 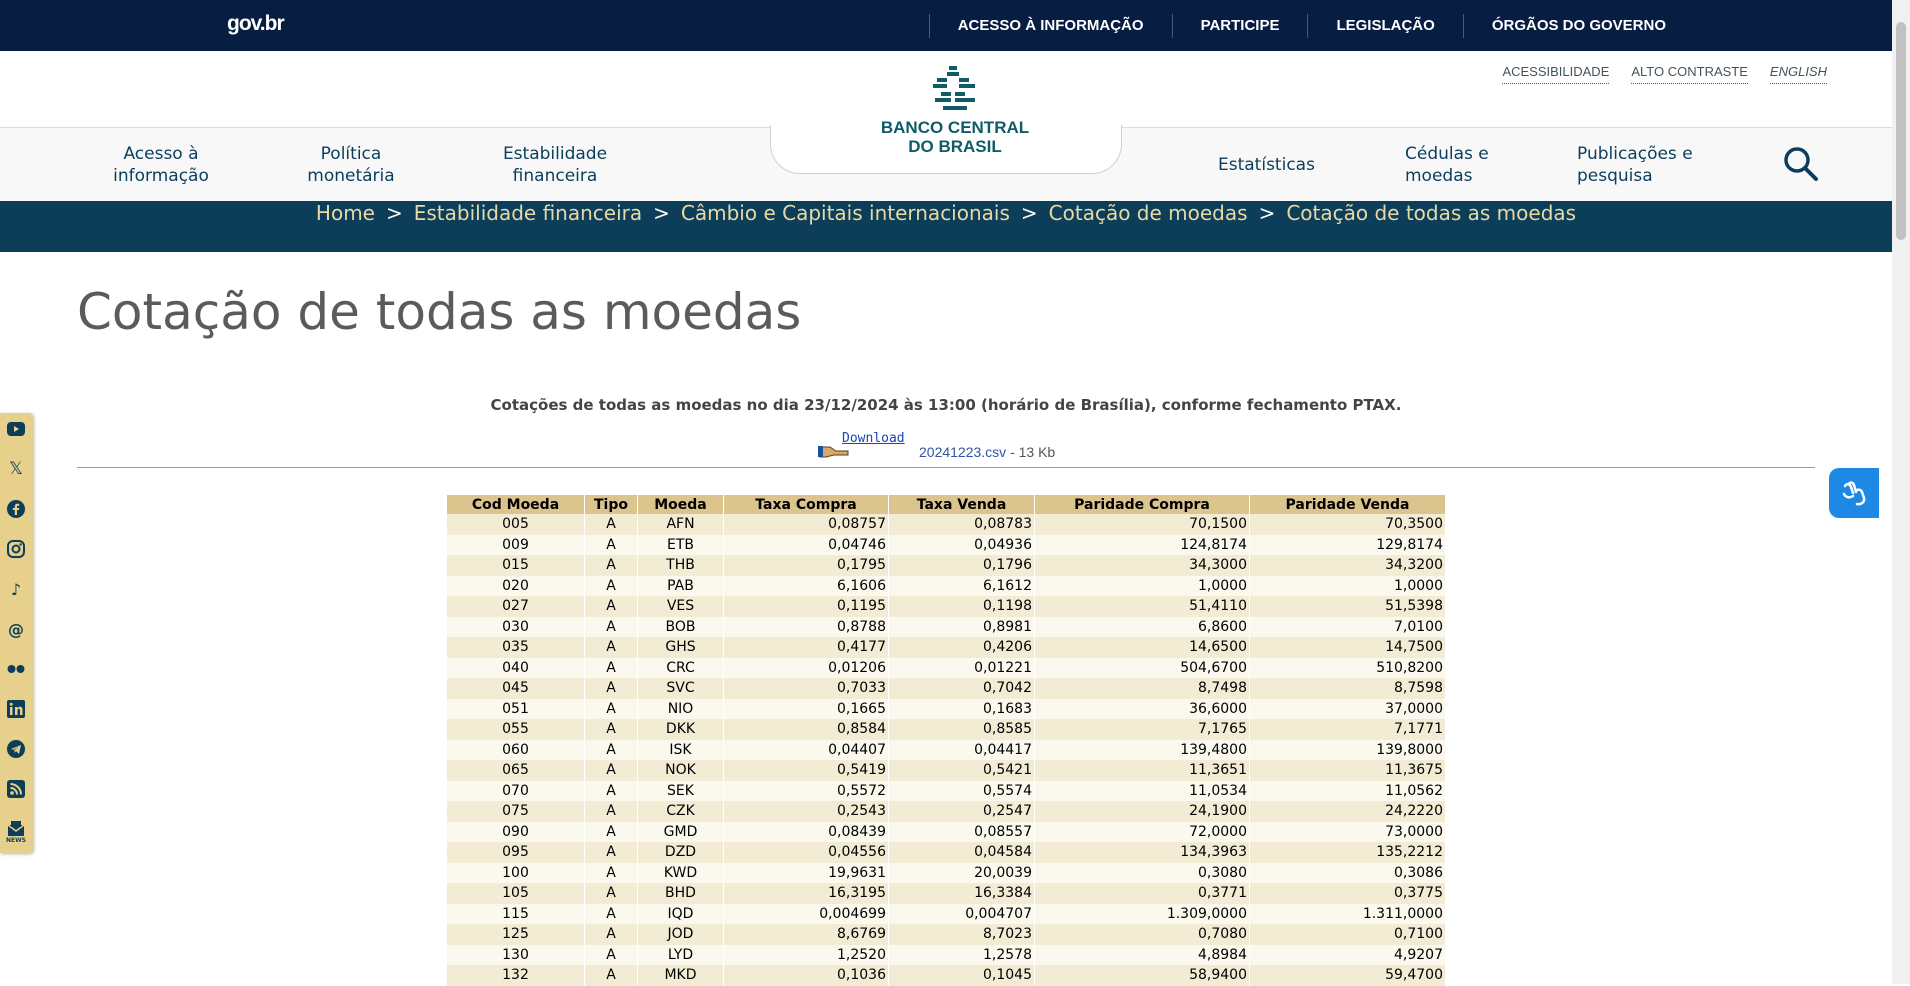 I want to click on table-cell: 0,08557, so click(x=961, y=831).